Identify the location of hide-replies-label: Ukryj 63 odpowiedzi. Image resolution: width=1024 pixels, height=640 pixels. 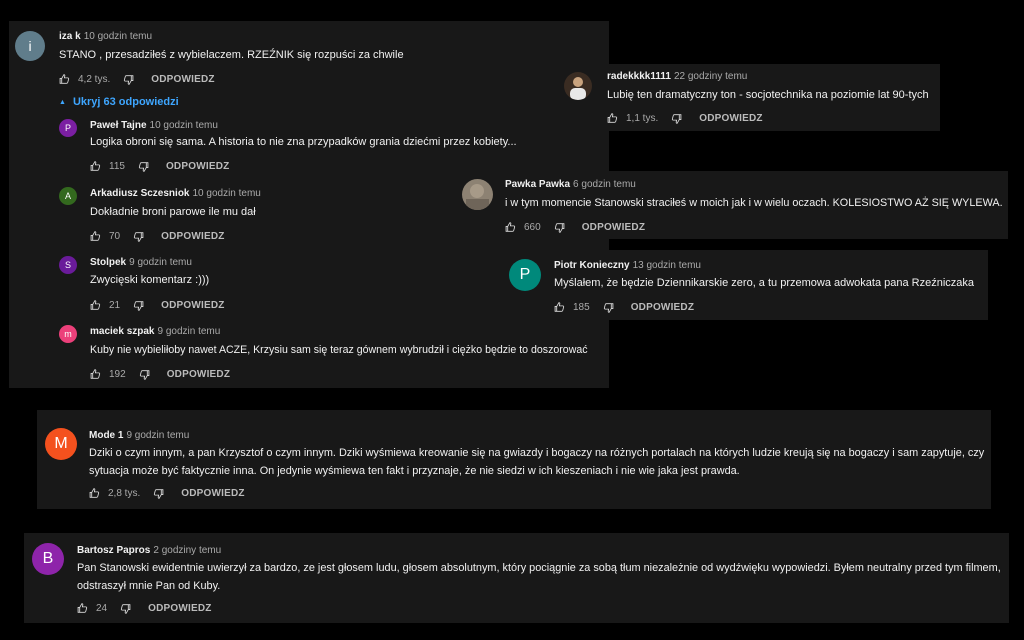
(125, 102).